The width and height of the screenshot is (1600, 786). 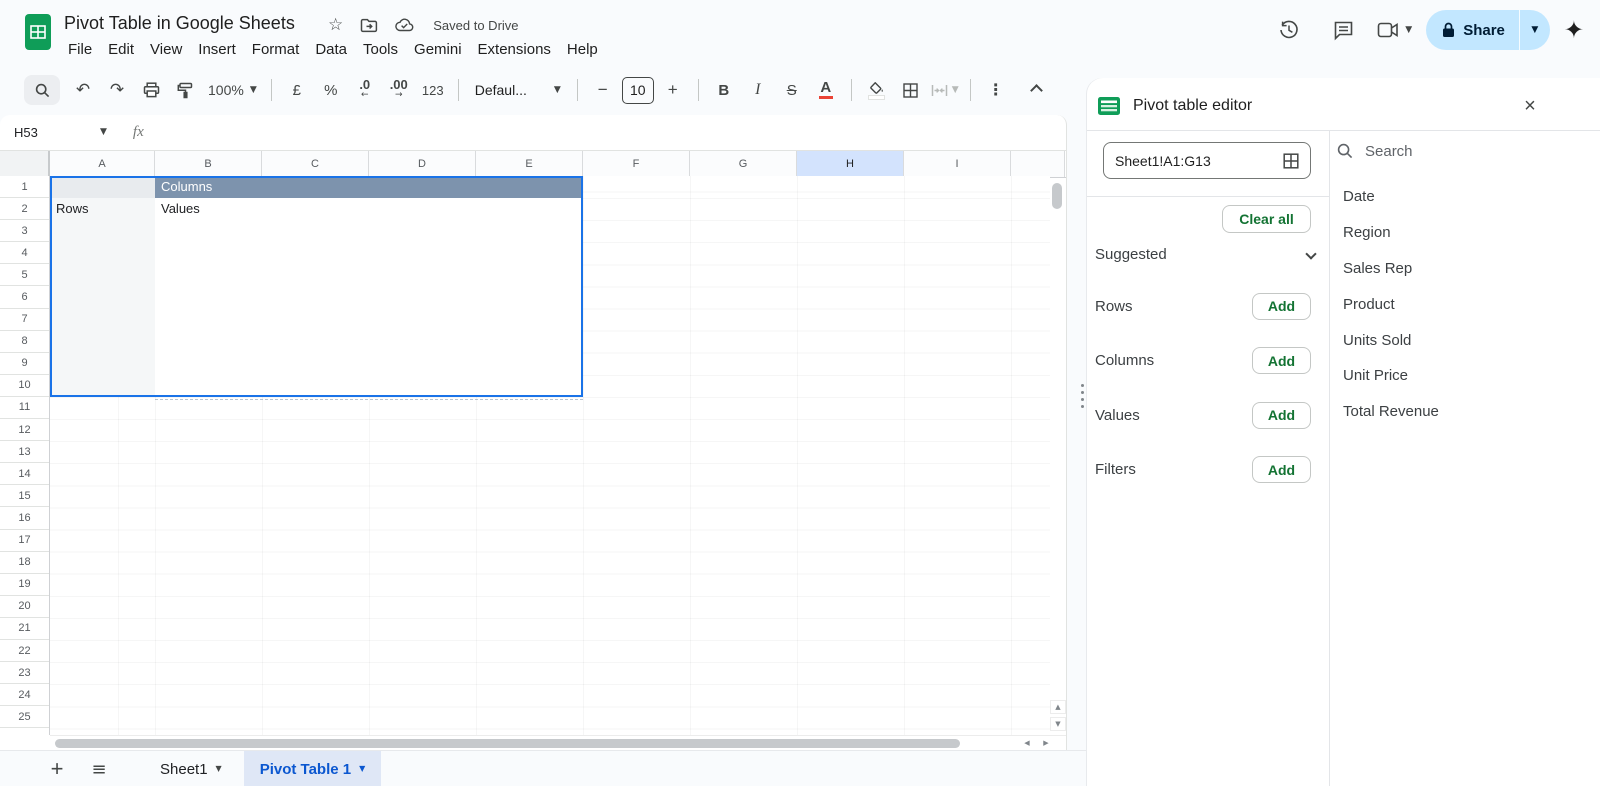 I want to click on menu-format: Format, so click(x=276, y=49).